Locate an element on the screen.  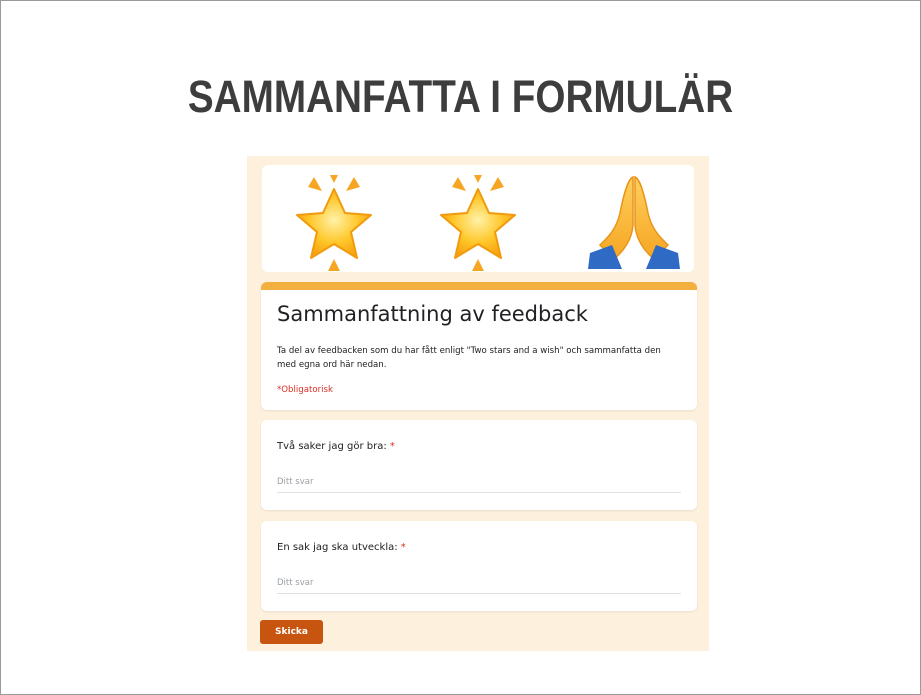
question-label: Två saker jag gör bra: * is located at coordinates (336, 446).